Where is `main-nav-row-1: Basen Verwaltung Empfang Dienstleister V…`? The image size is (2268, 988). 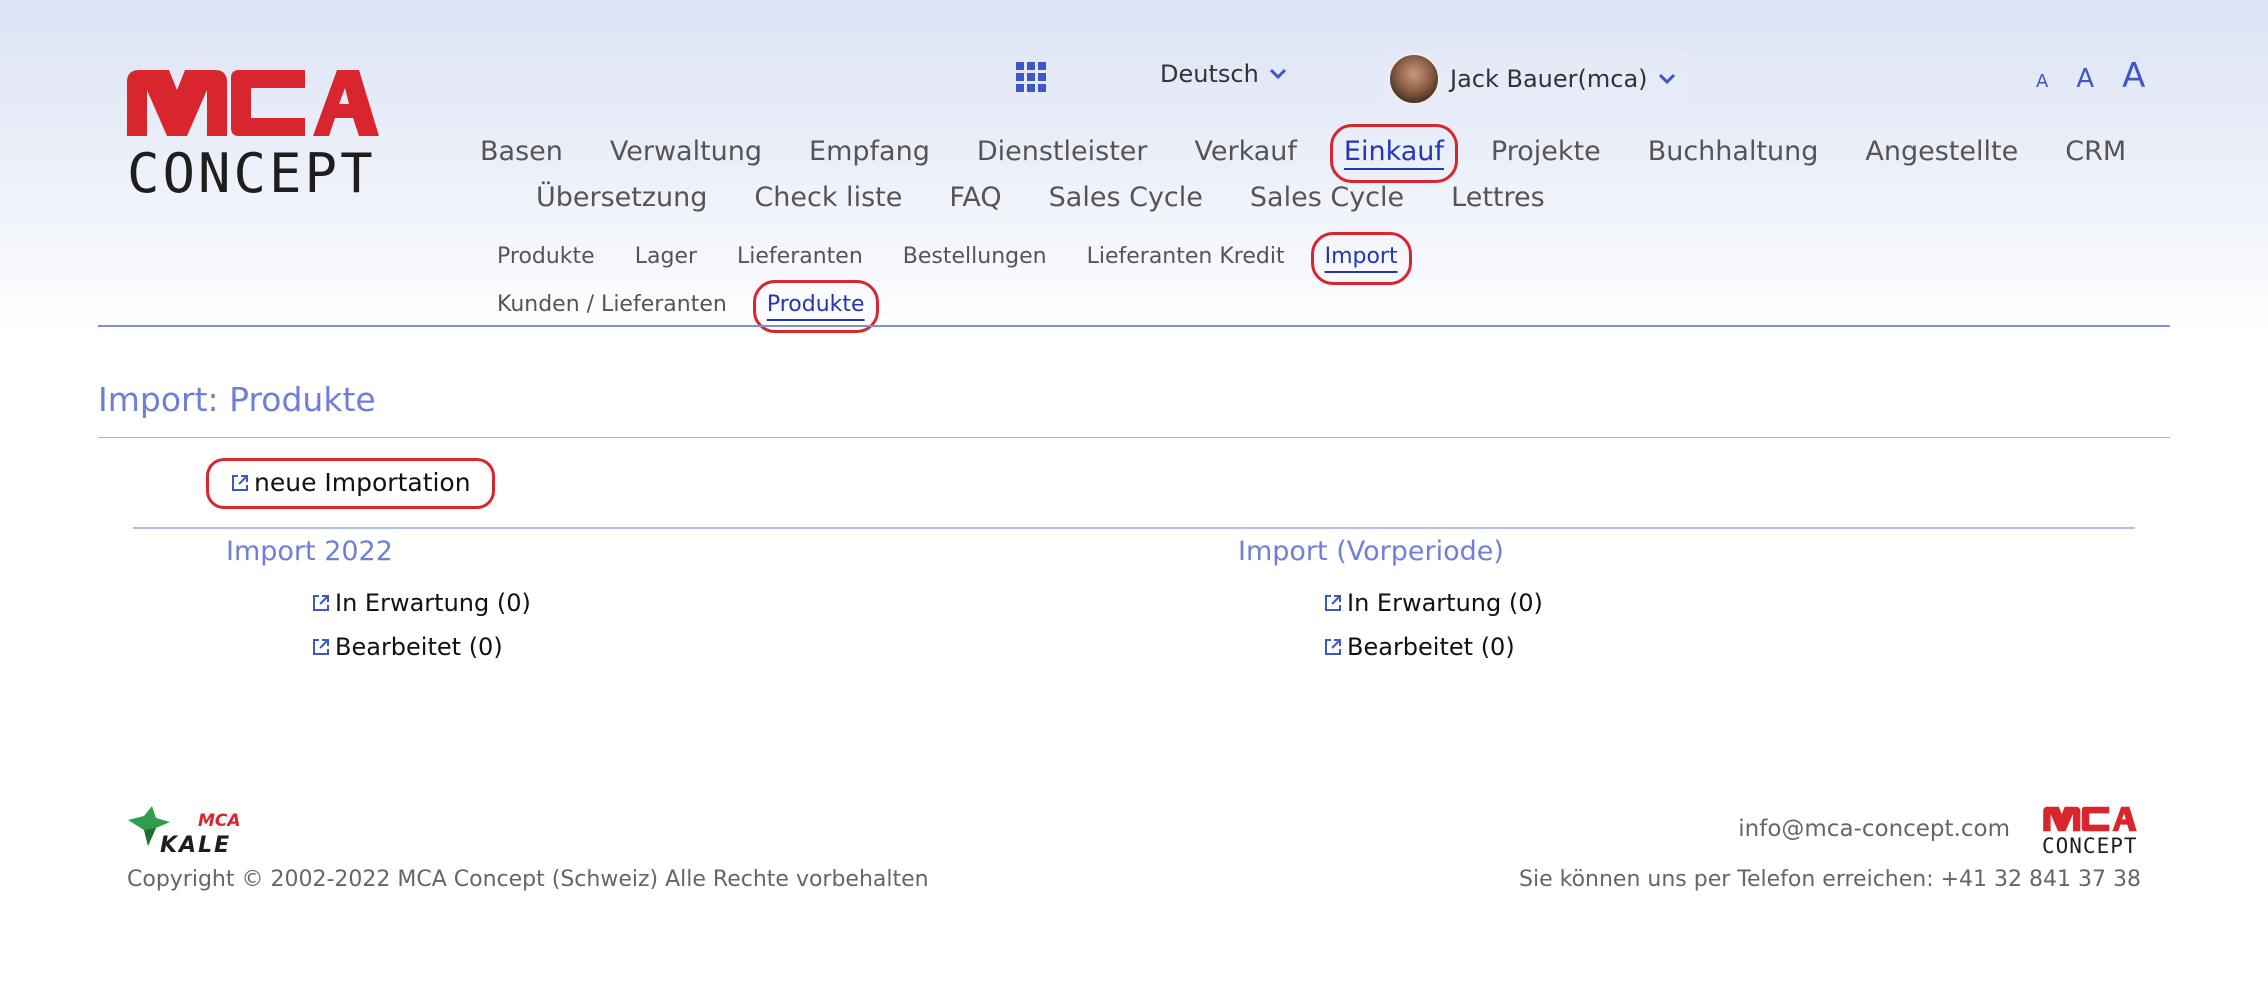 main-nav-row-1: Basen Verwaltung Empfang Dienstleister V… is located at coordinates (1303, 153).